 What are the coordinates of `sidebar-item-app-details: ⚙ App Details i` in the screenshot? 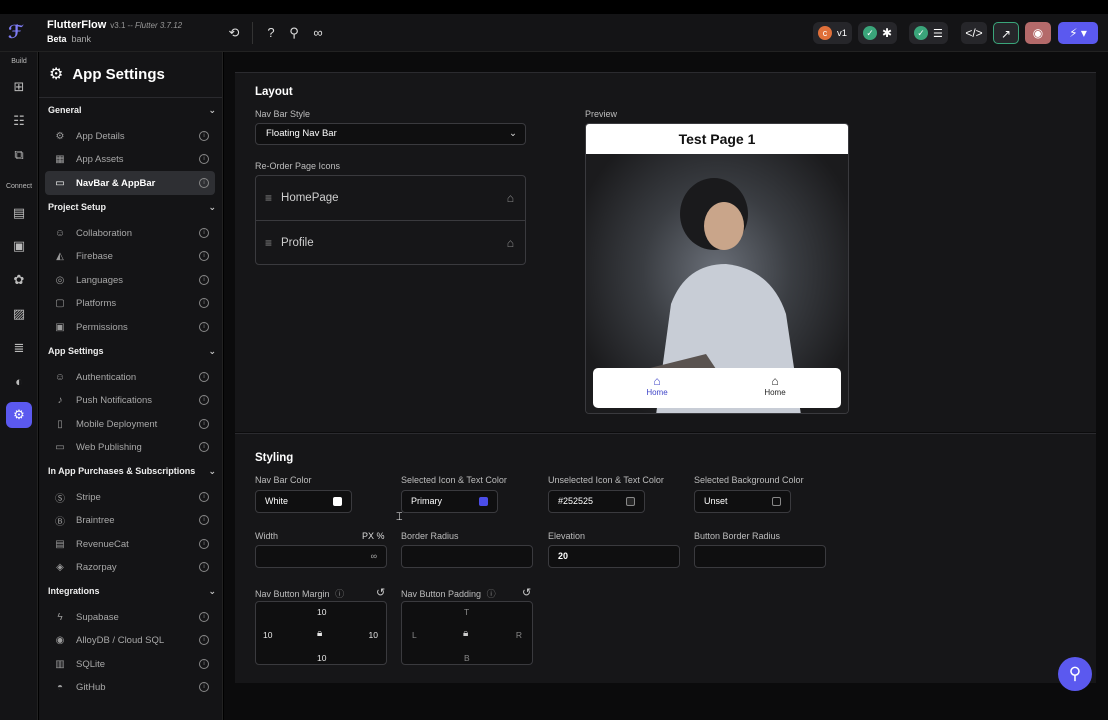 It's located at (130, 136).